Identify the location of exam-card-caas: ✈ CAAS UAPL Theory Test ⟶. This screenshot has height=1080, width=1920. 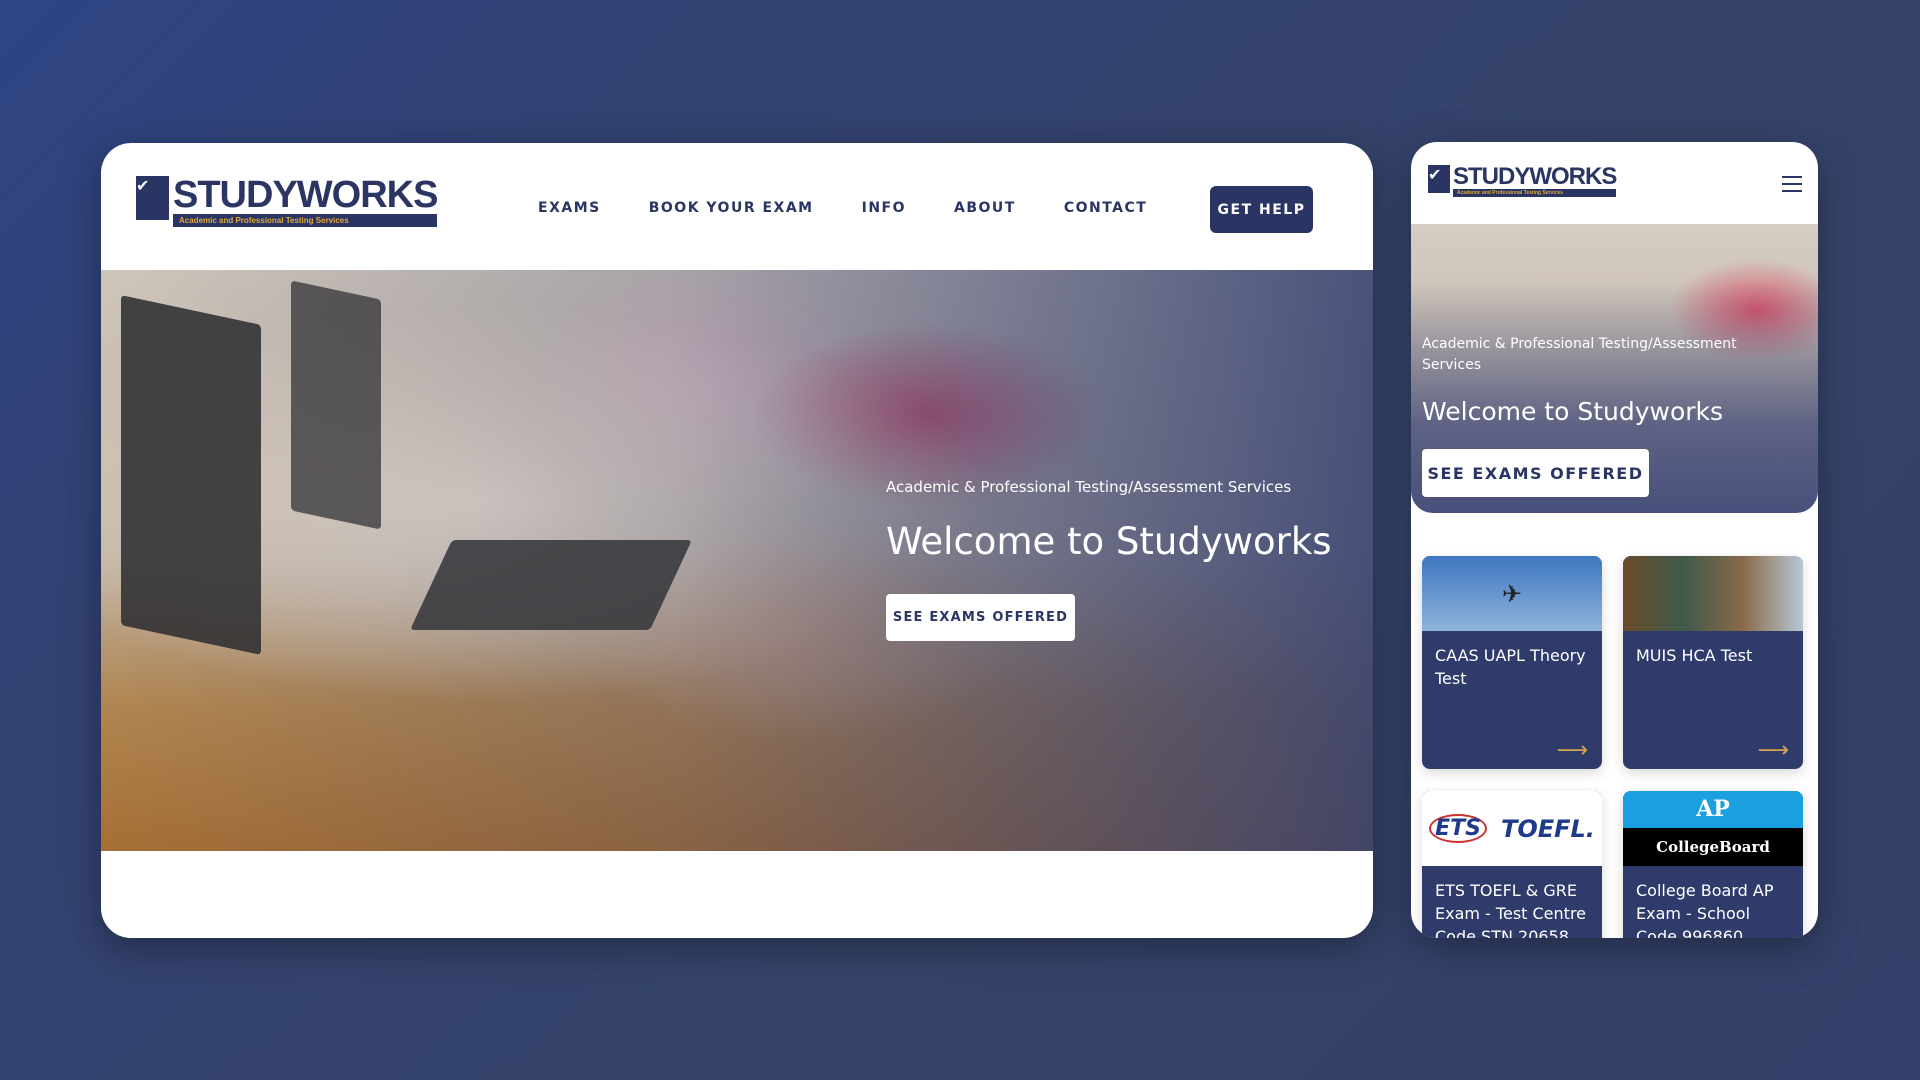
(1512, 662).